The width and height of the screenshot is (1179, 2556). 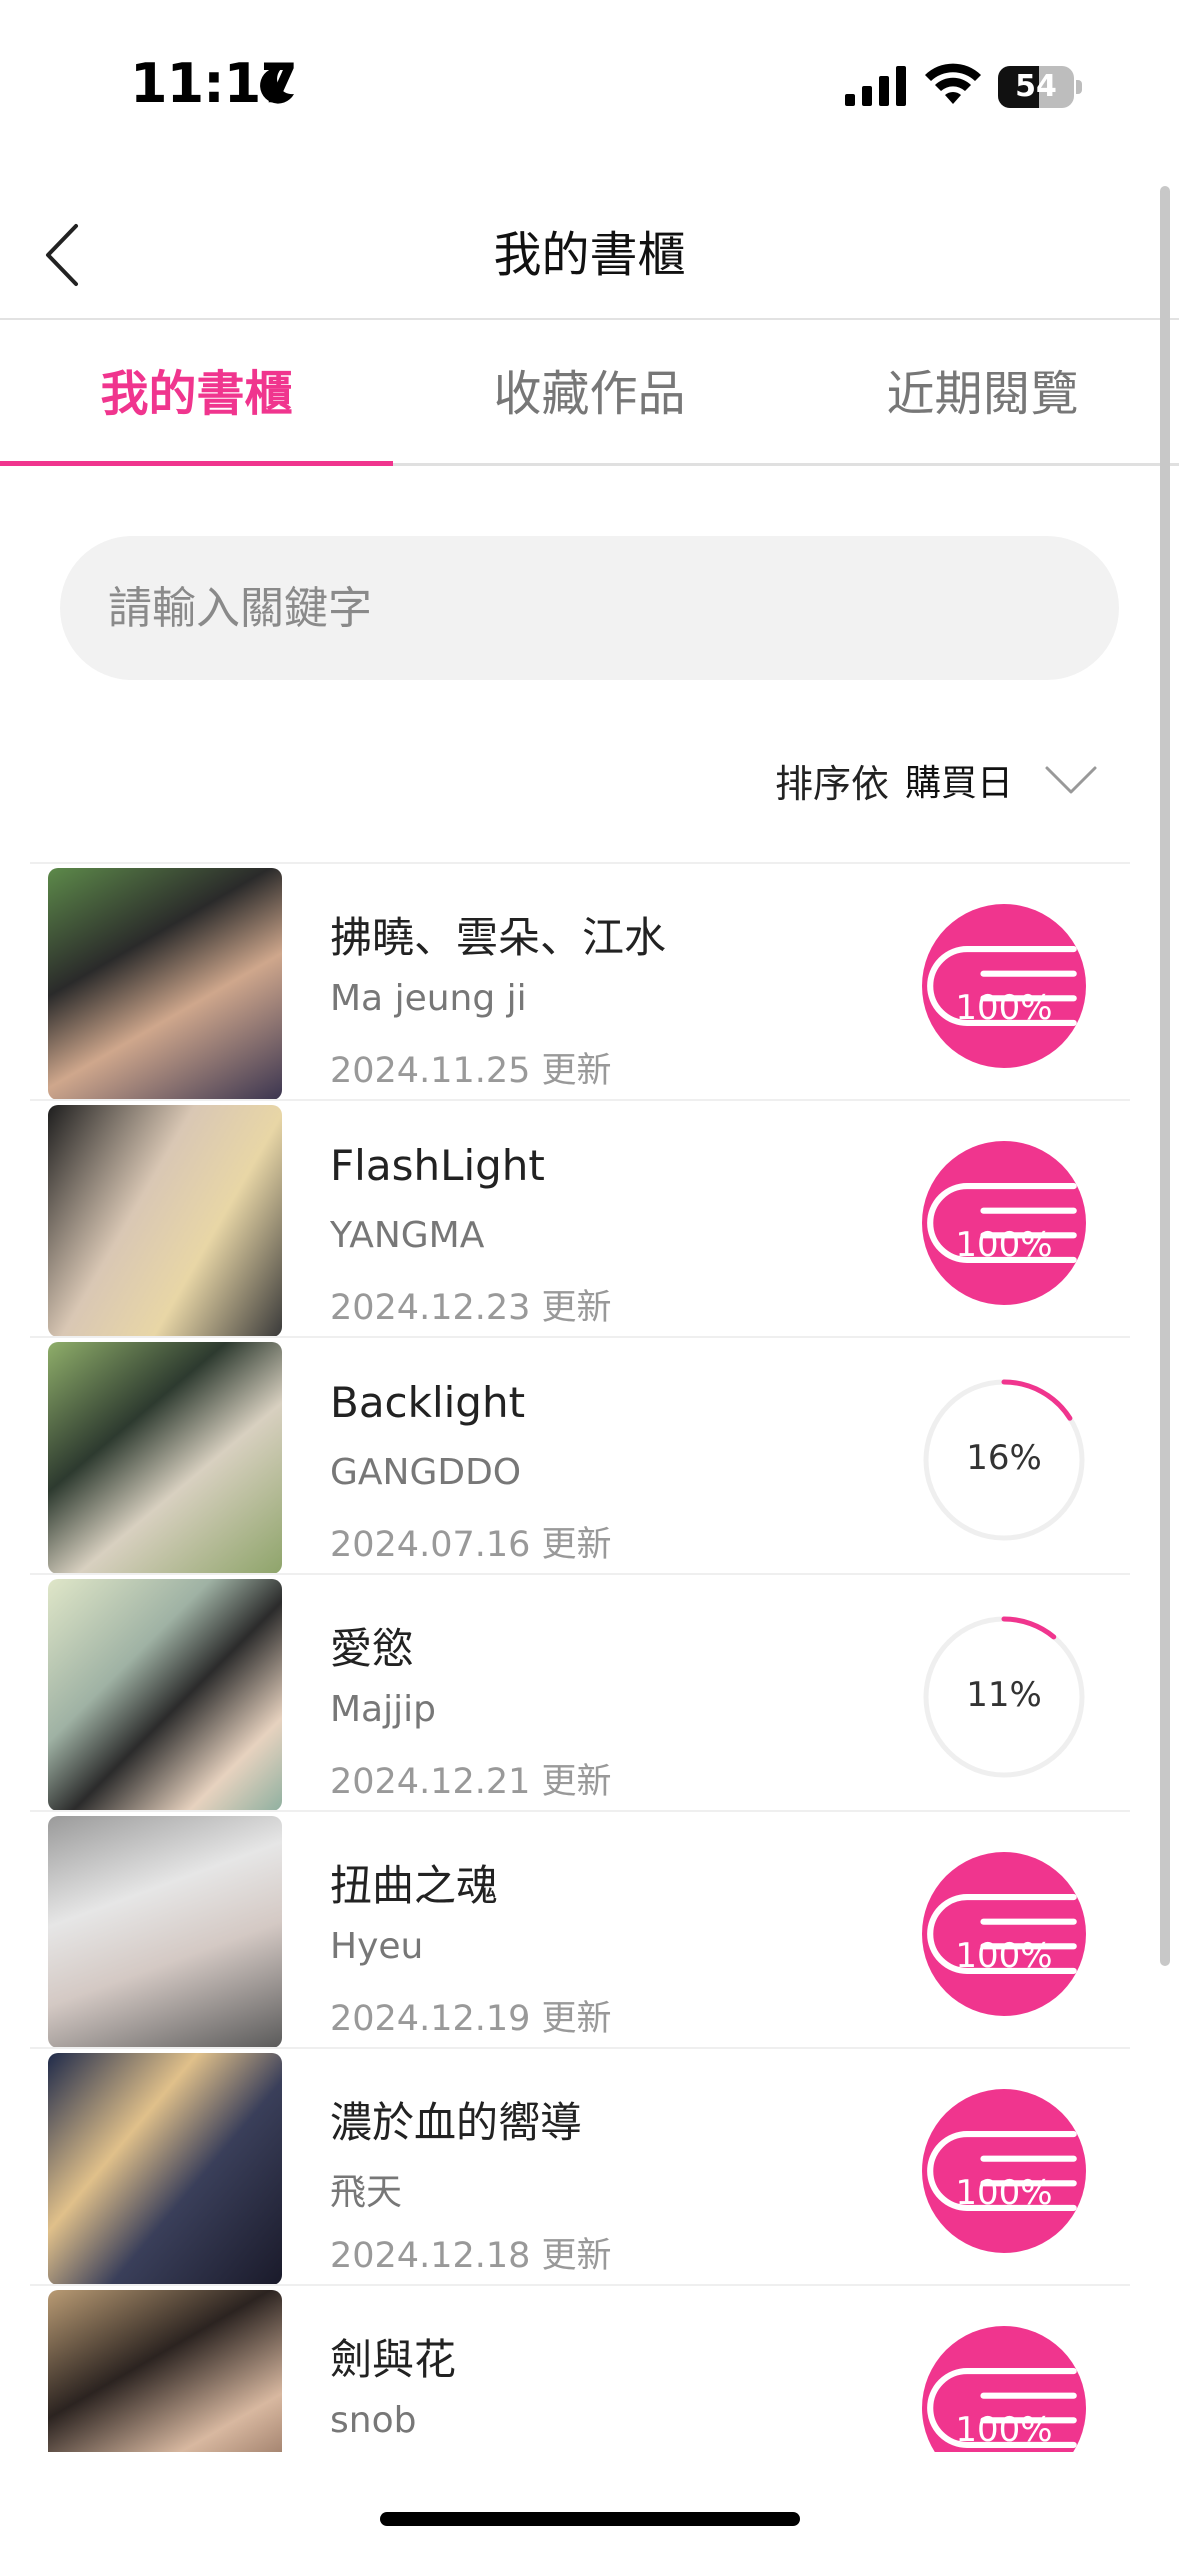 I want to click on list-item: Backlight GANGDDO 2024.07.16 更新 16%, so click(x=580, y=1455).